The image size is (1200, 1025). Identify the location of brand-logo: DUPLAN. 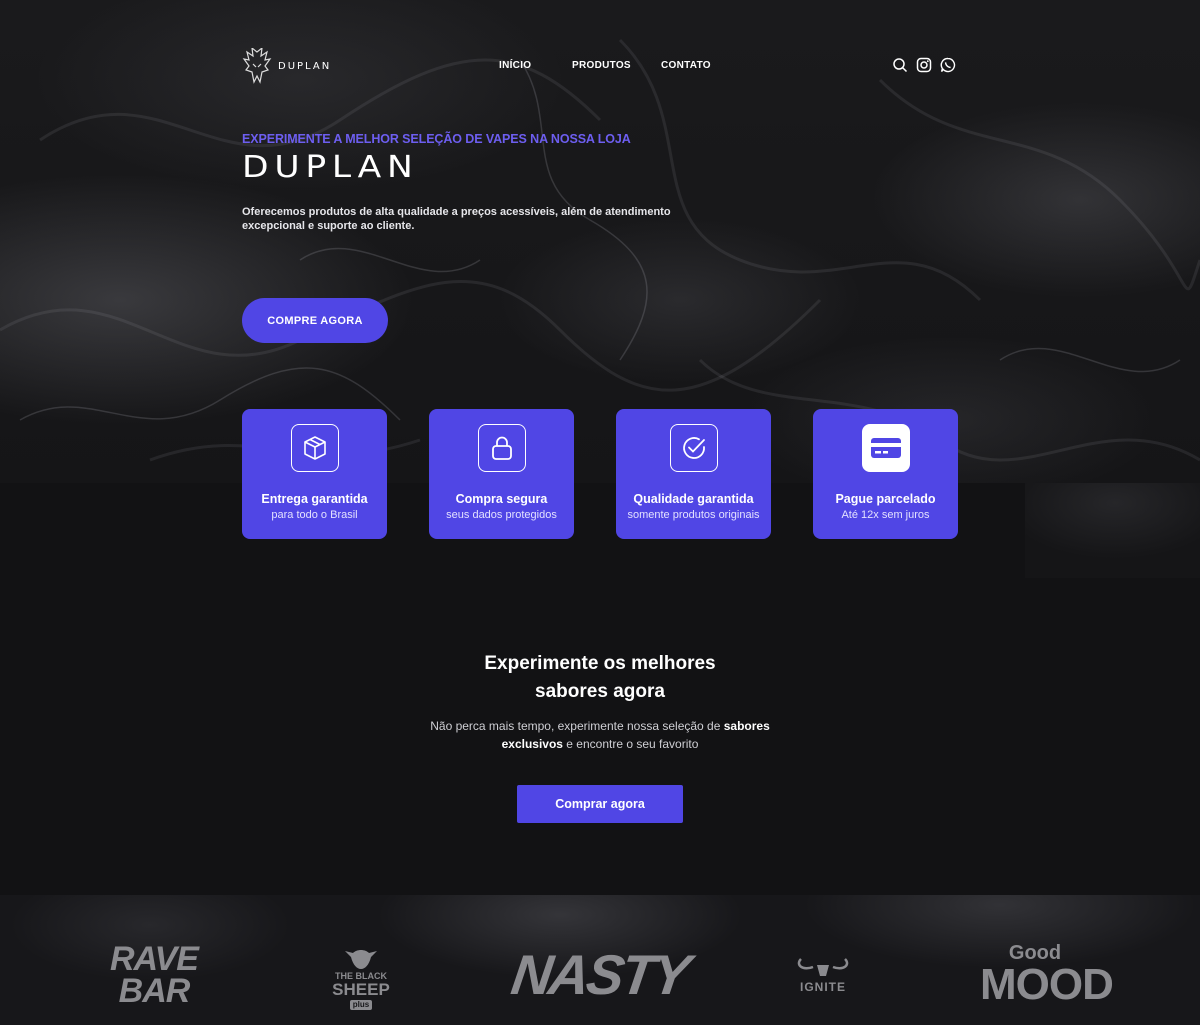
(286, 66).